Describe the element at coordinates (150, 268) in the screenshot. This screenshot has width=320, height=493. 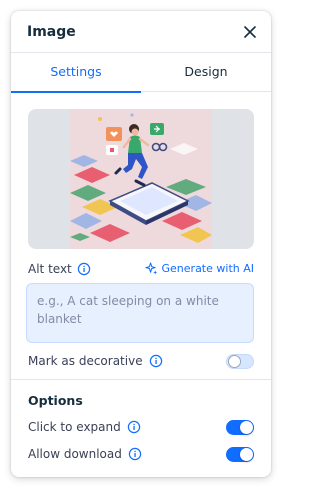
I see `sparkle-icon` at that location.